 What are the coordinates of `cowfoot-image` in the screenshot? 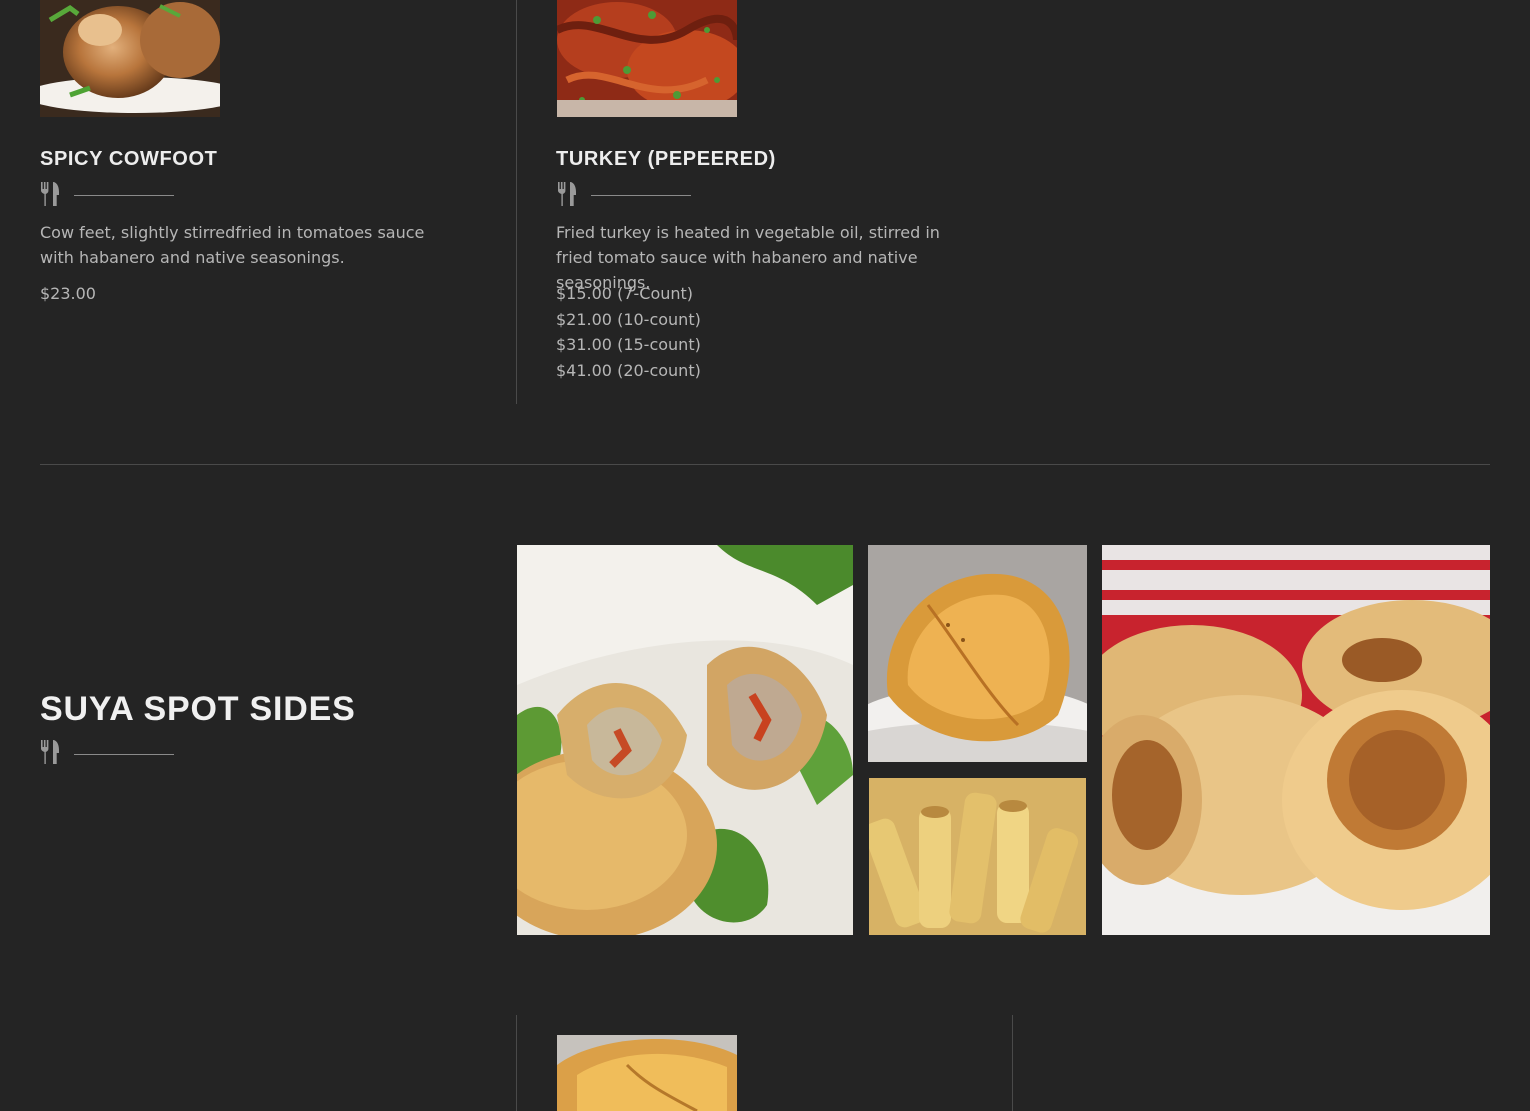 It's located at (130, 58).